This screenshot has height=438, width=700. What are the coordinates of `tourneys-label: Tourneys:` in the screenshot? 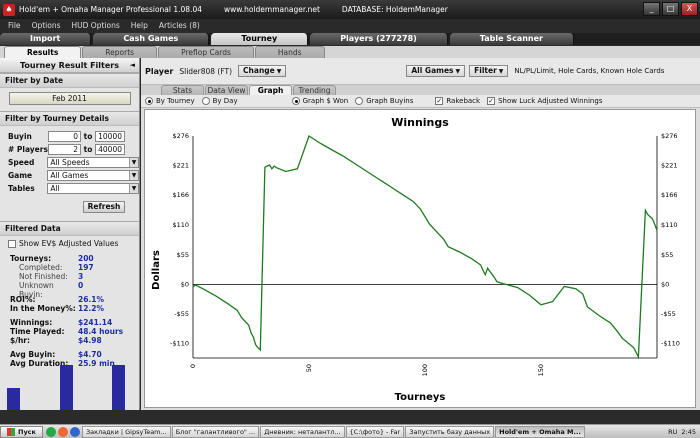 It's located at (31, 258).